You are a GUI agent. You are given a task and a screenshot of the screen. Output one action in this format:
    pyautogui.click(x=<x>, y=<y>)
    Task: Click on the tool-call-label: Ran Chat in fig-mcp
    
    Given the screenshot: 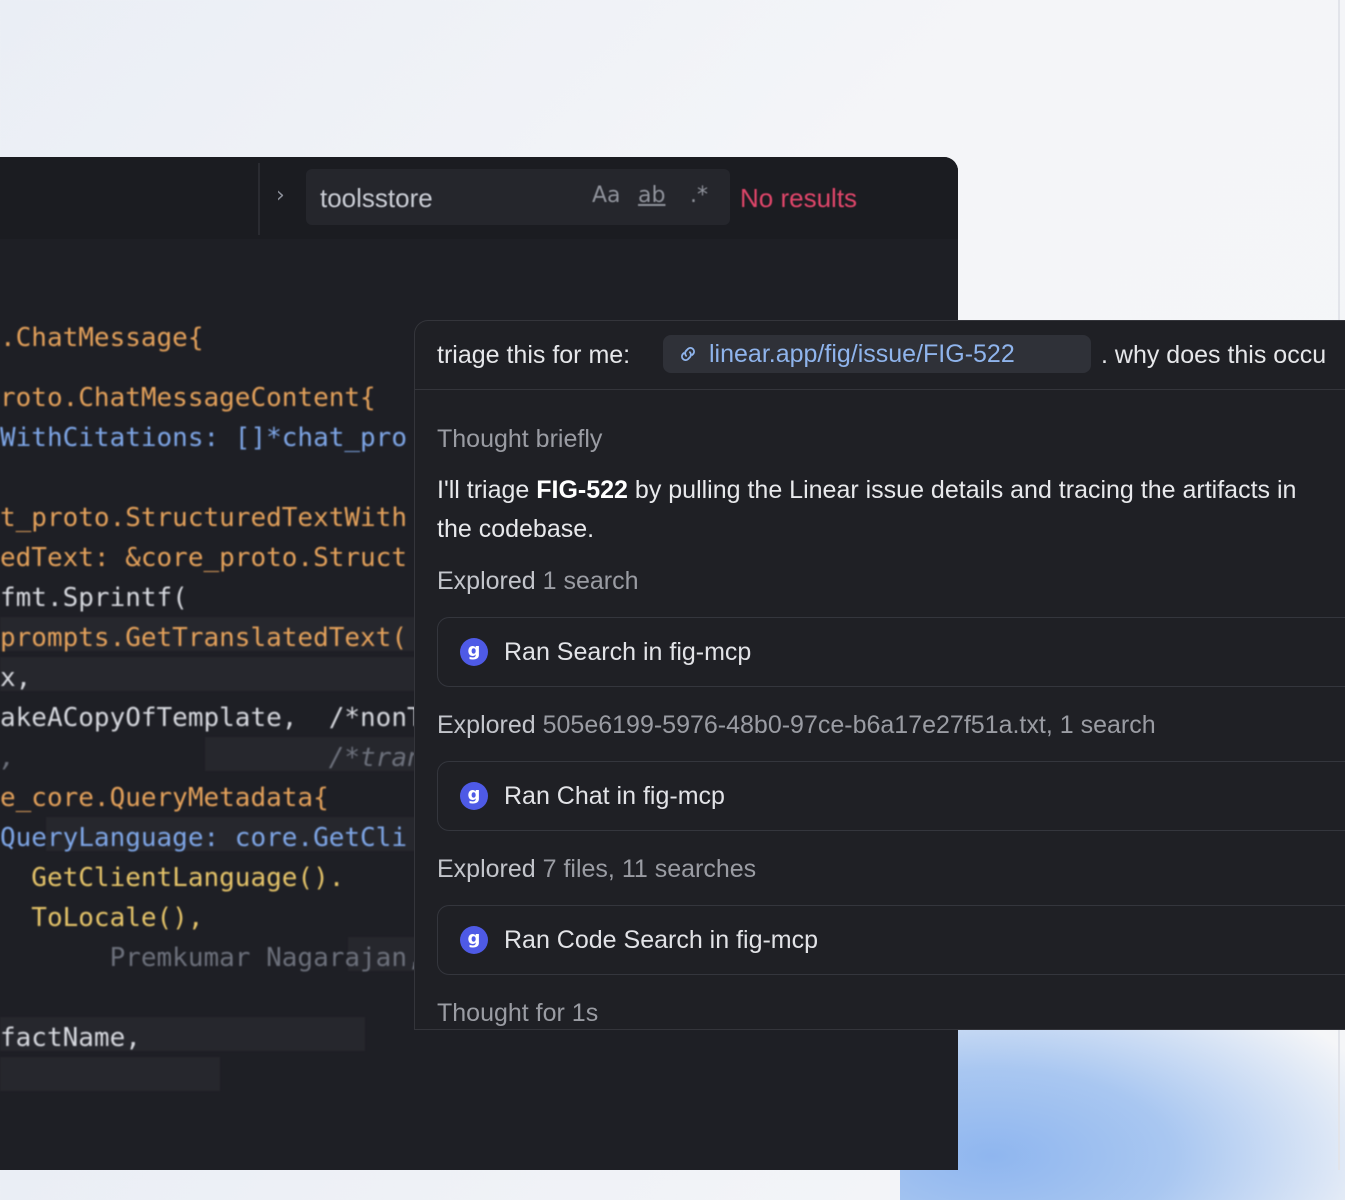 What is the action you would take?
    pyautogui.click(x=614, y=796)
    